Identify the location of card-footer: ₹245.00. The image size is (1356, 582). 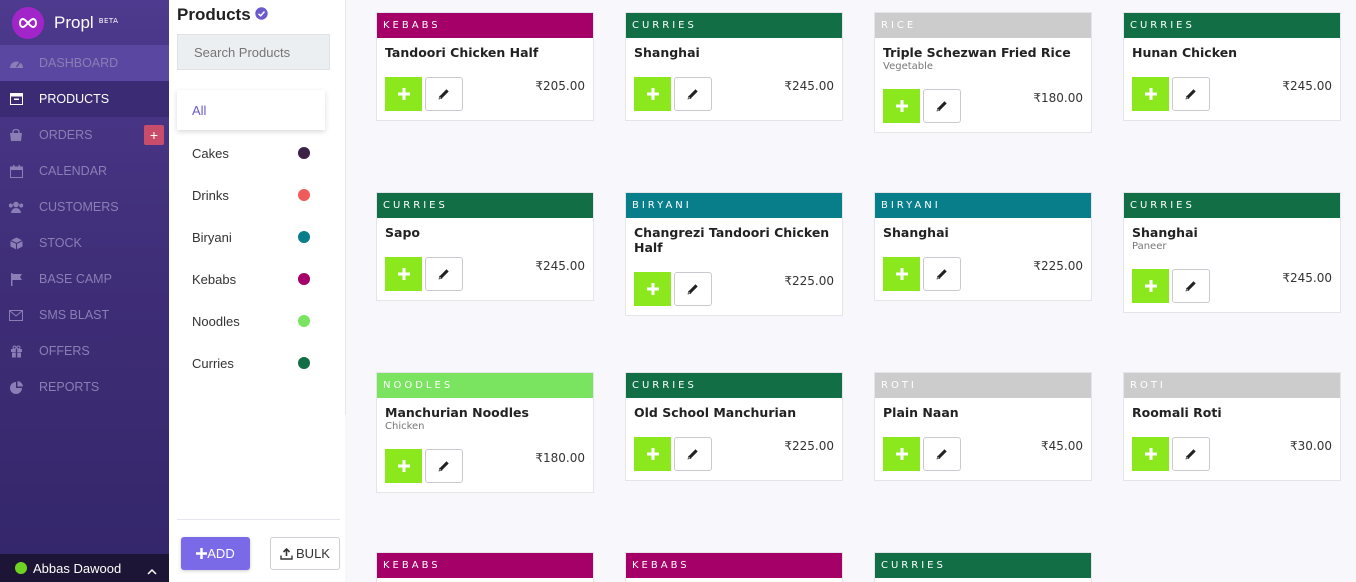
(1232, 282).